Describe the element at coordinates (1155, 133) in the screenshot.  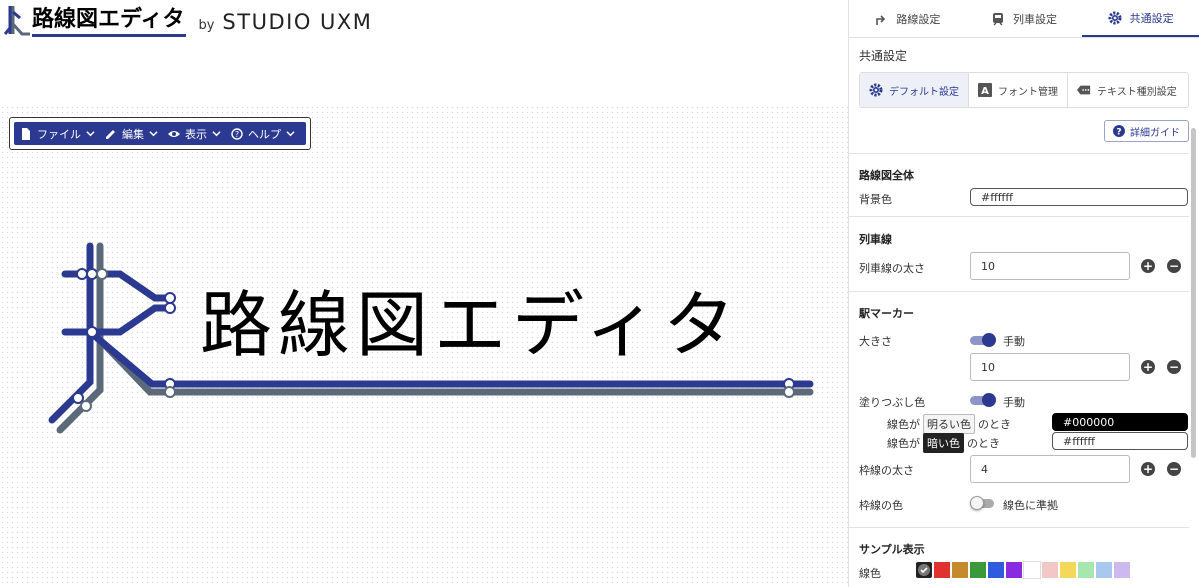
I see `guide-button-label: 詳細ガイド` at that location.